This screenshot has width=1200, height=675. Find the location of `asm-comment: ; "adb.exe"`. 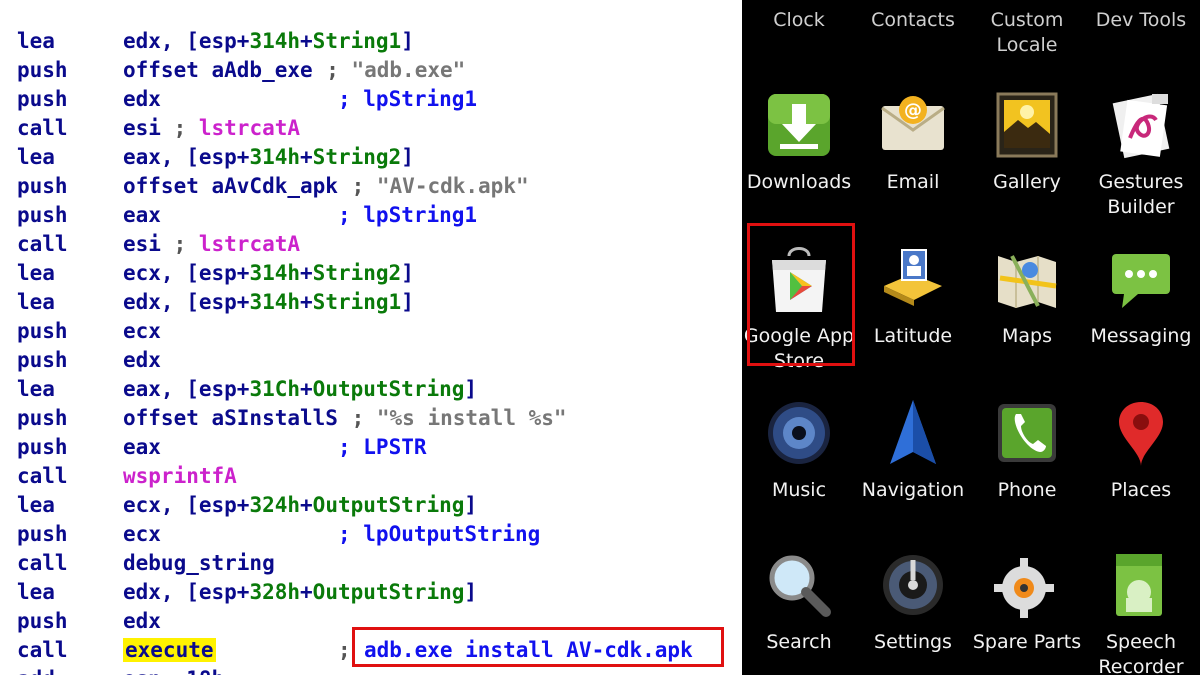

asm-comment: ; "adb.exe" is located at coordinates (396, 70).